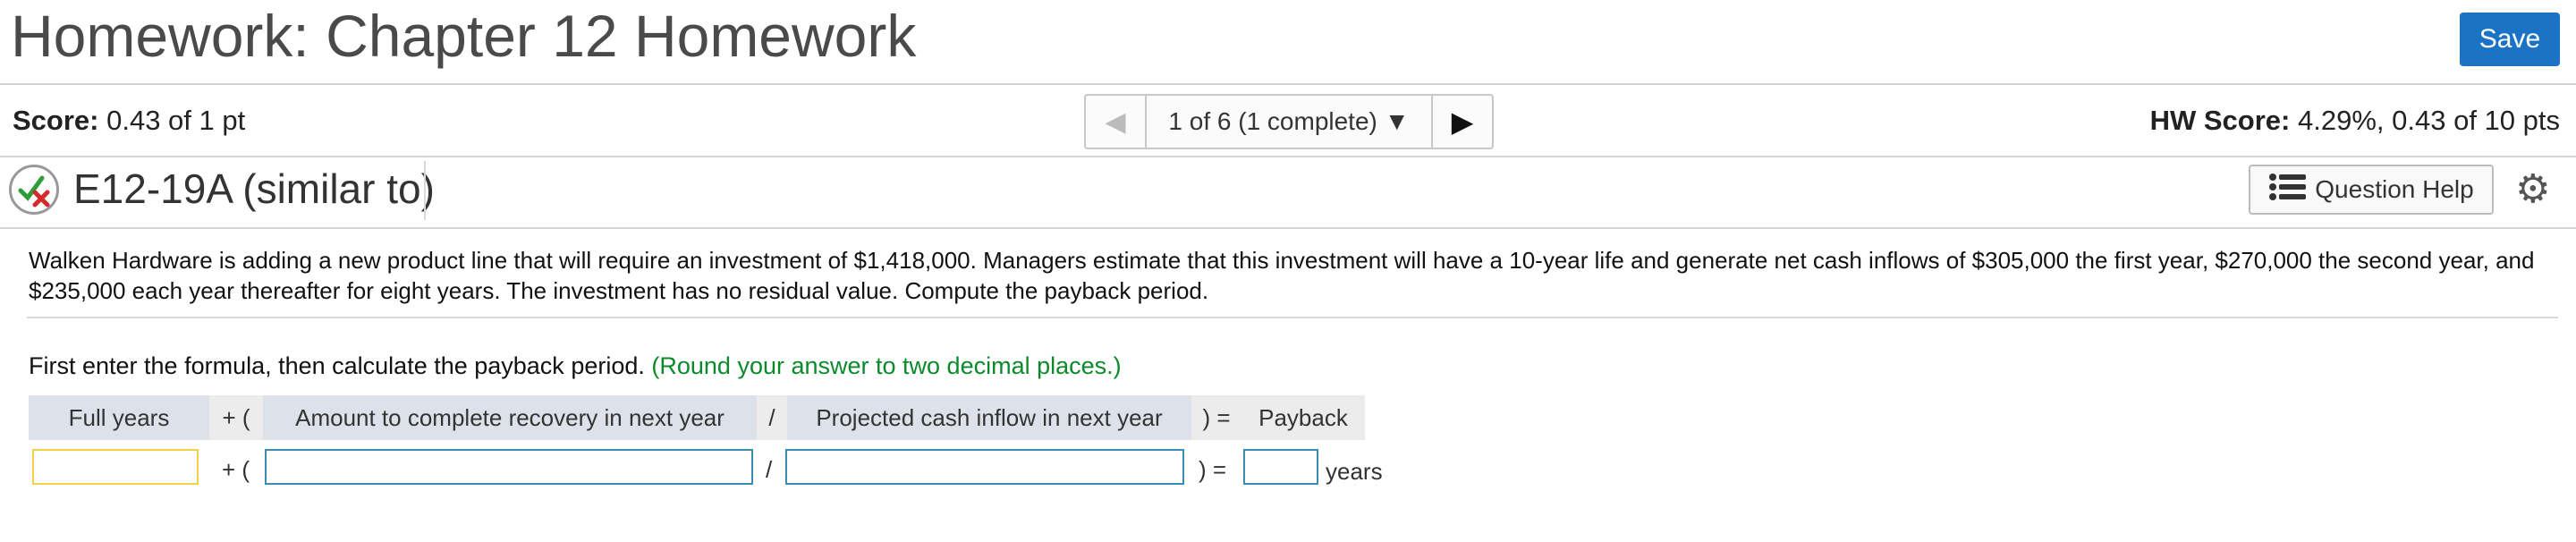 This screenshot has height=542, width=2576. I want to click on score: Score: 0.43 of 1 pt, so click(129, 121).